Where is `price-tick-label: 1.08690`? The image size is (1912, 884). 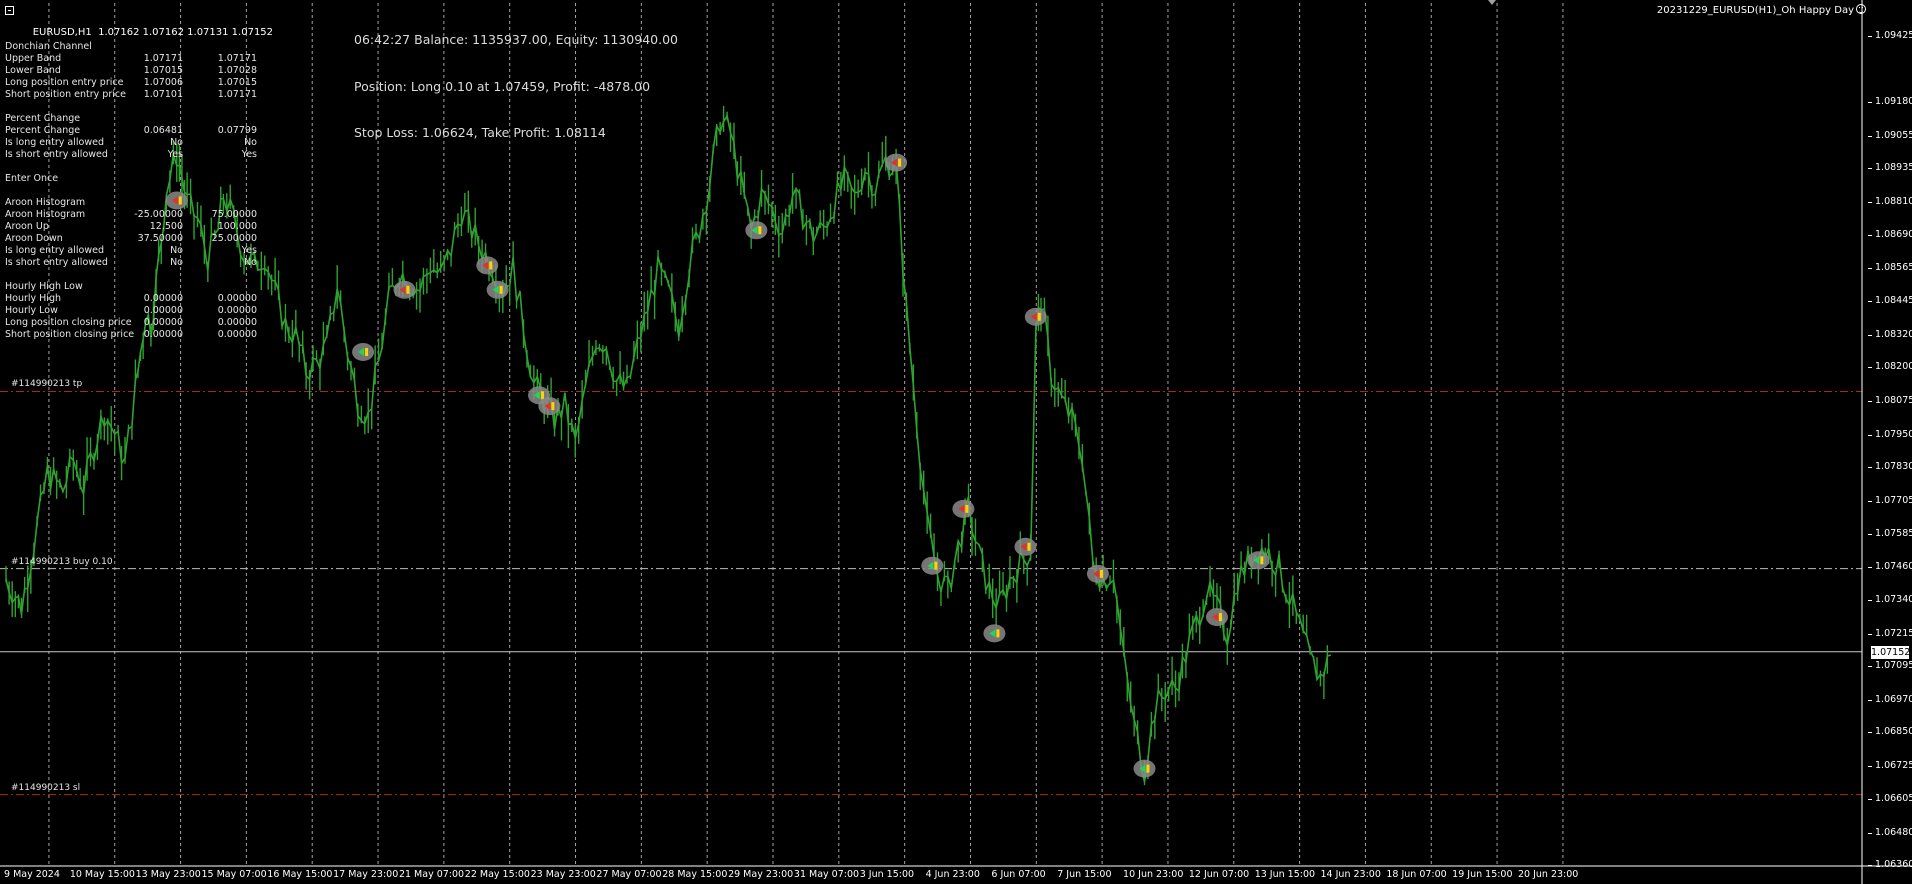 price-tick-label: 1.08690 is located at coordinates (1889, 234).